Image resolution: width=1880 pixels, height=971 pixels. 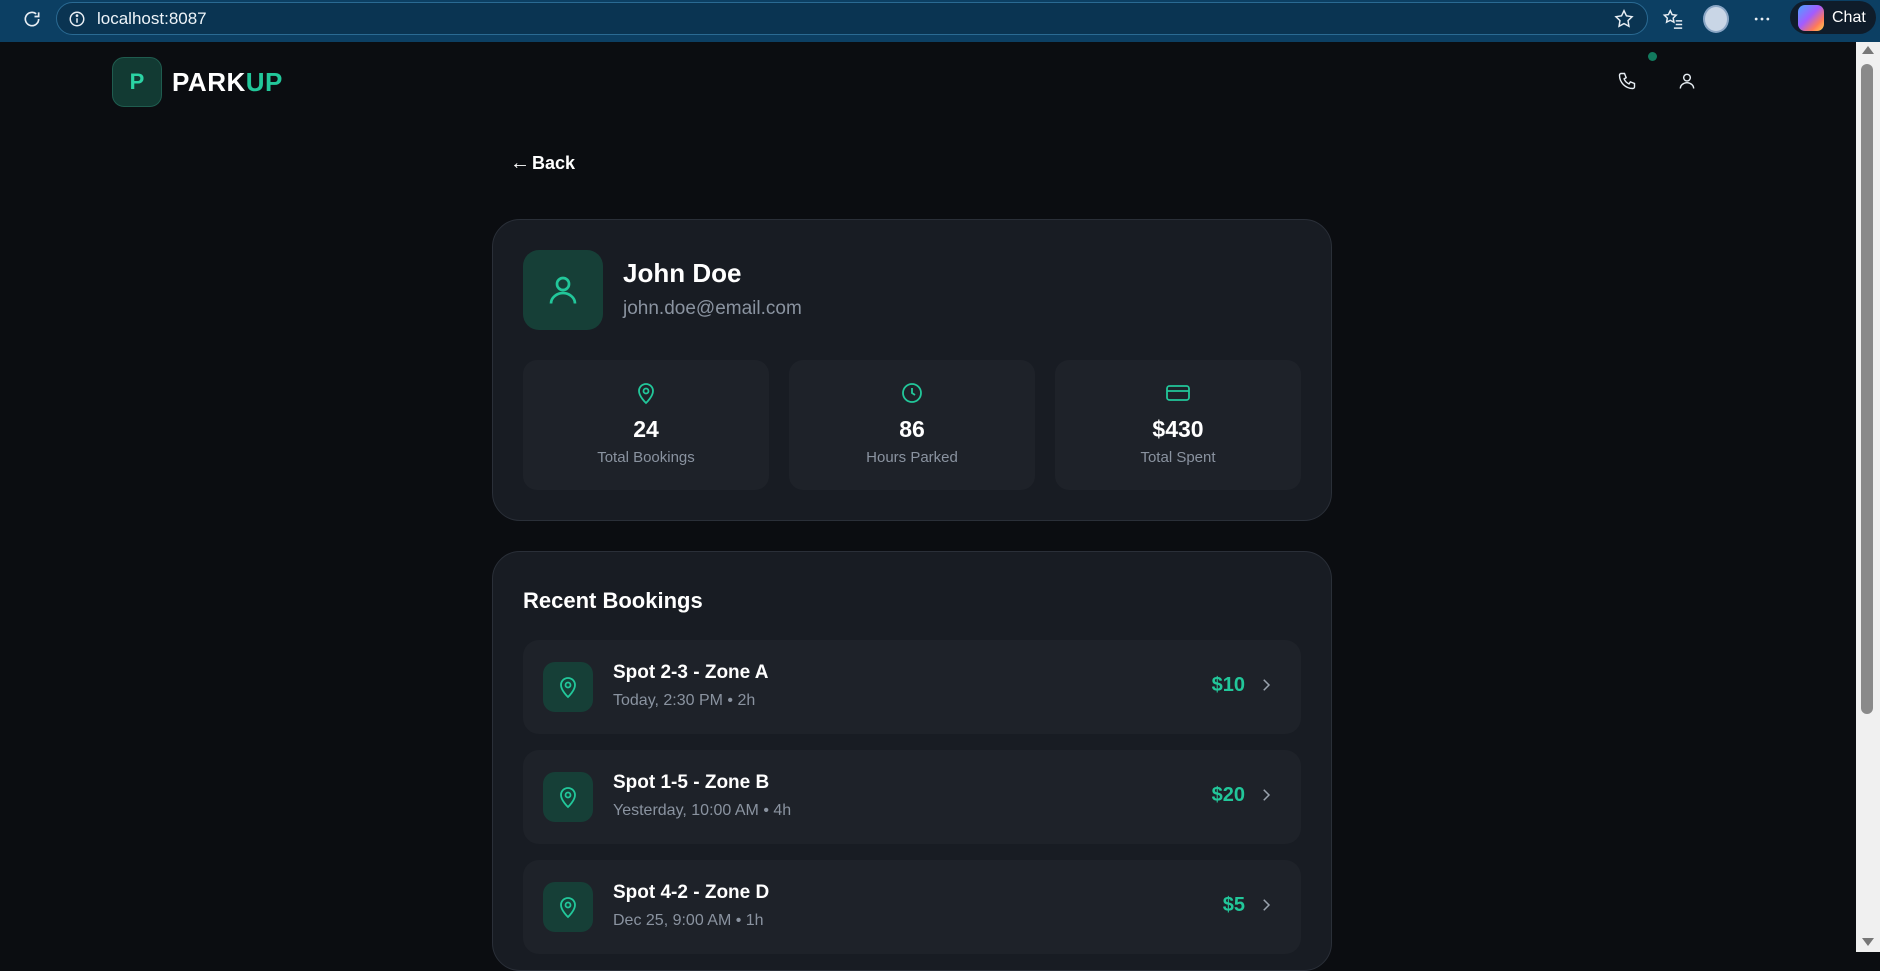 I want to click on booking-subtitle: Today, 2:30 PM • 2h, so click(x=684, y=700).